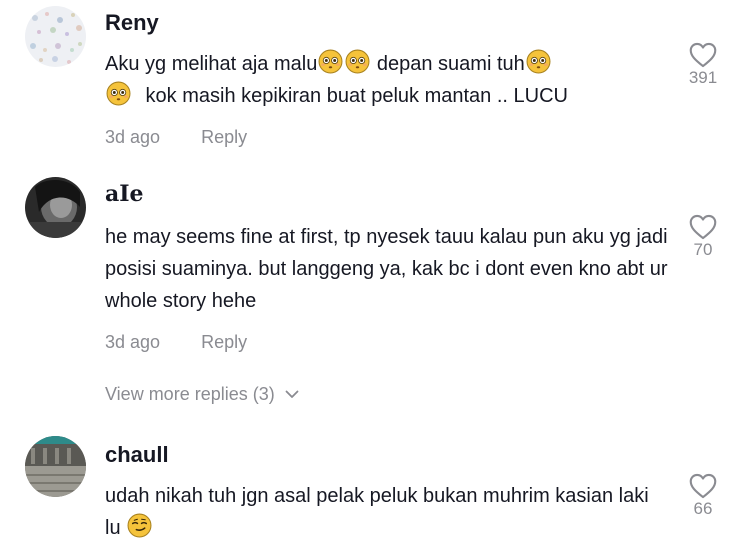  I want to click on comment-text-part: Aku yg melihat aja malu, so click(211, 64).